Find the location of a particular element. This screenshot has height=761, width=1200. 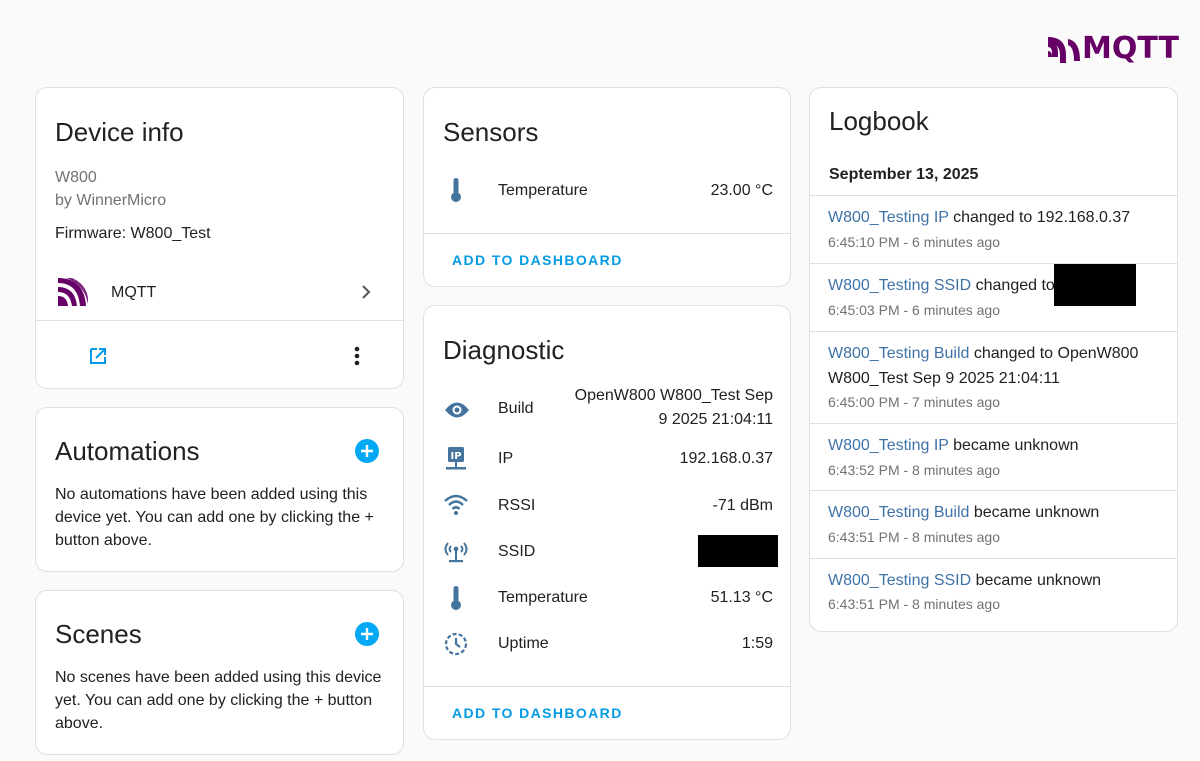

diagnostic-value: 192.168.0.37 is located at coordinates (726, 458).